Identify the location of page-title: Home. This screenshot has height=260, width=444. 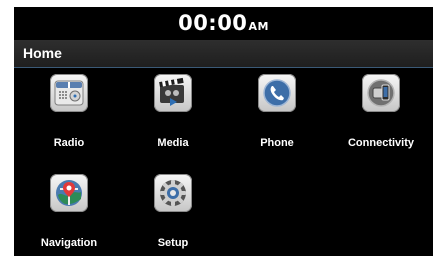
(42, 53).